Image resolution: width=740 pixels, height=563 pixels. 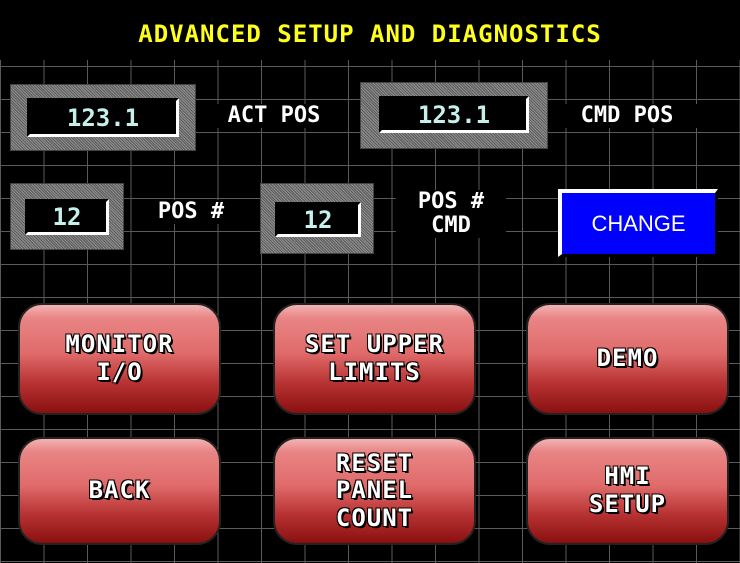 What do you see at coordinates (374, 491) in the screenshot?
I see `reset-panel-count-button: RESET PANEL COUNT` at bounding box center [374, 491].